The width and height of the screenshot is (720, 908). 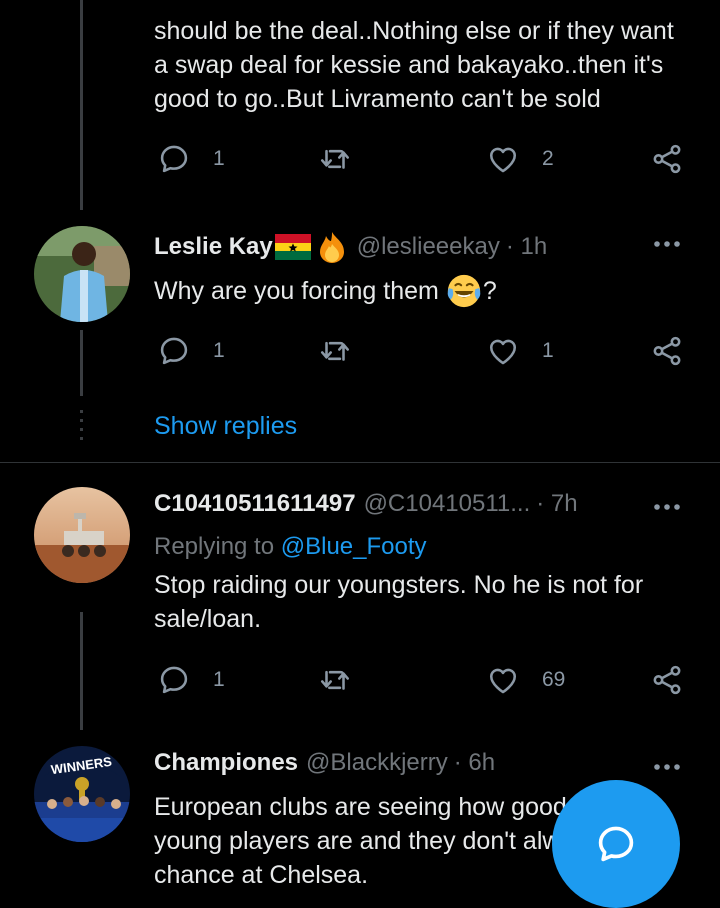 I want to click on tweet-text: Why are you forcing them ?, so click(x=325, y=291).